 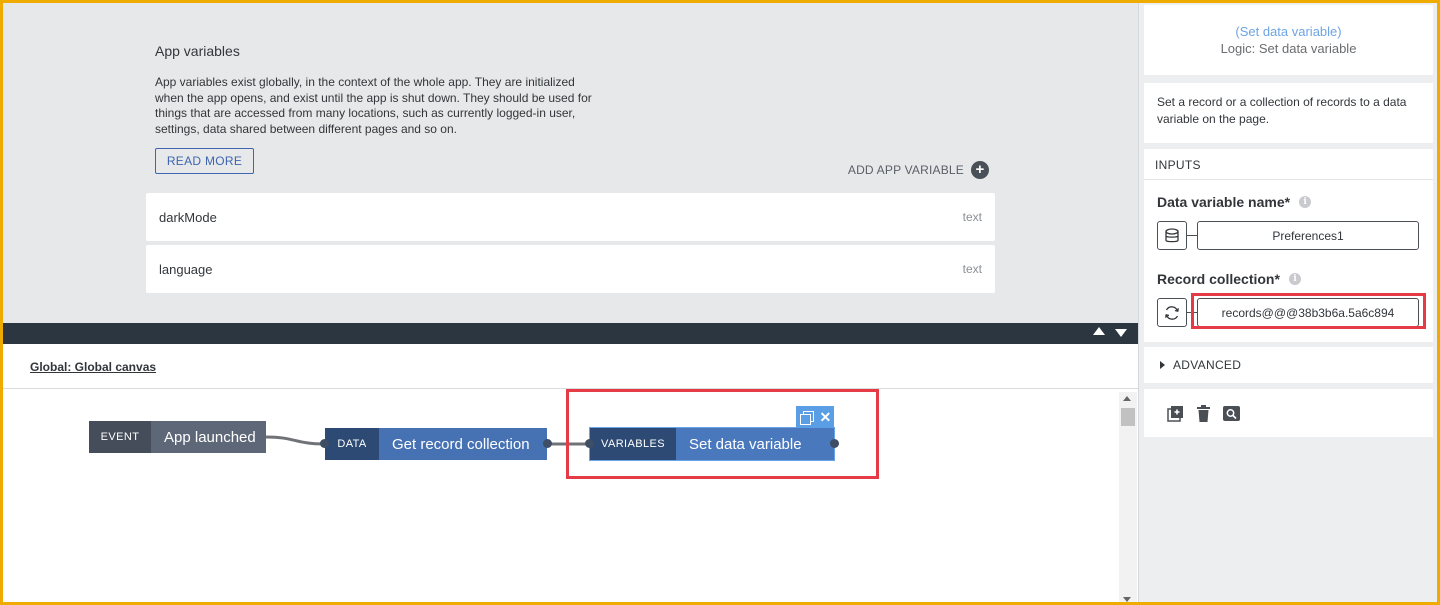 What do you see at coordinates (1288, 365) in the screenshot?
I see `advanced-toggle: ADVANCED` at bounding box center [1288, 365].